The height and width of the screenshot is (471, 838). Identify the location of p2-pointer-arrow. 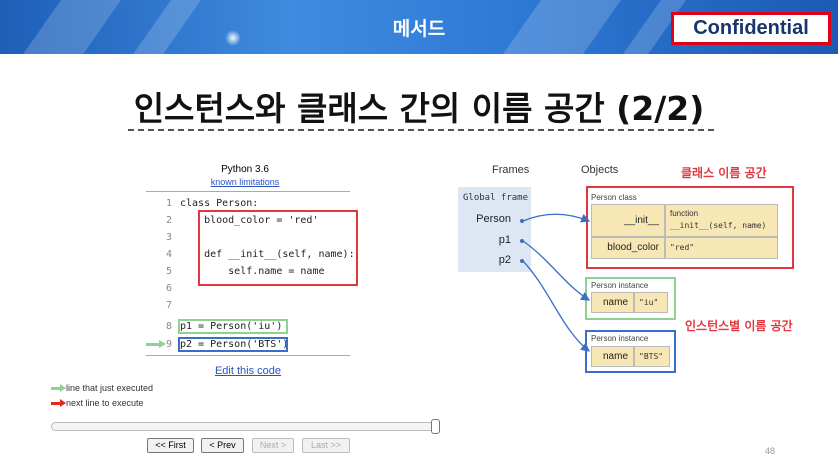
(556, 306).